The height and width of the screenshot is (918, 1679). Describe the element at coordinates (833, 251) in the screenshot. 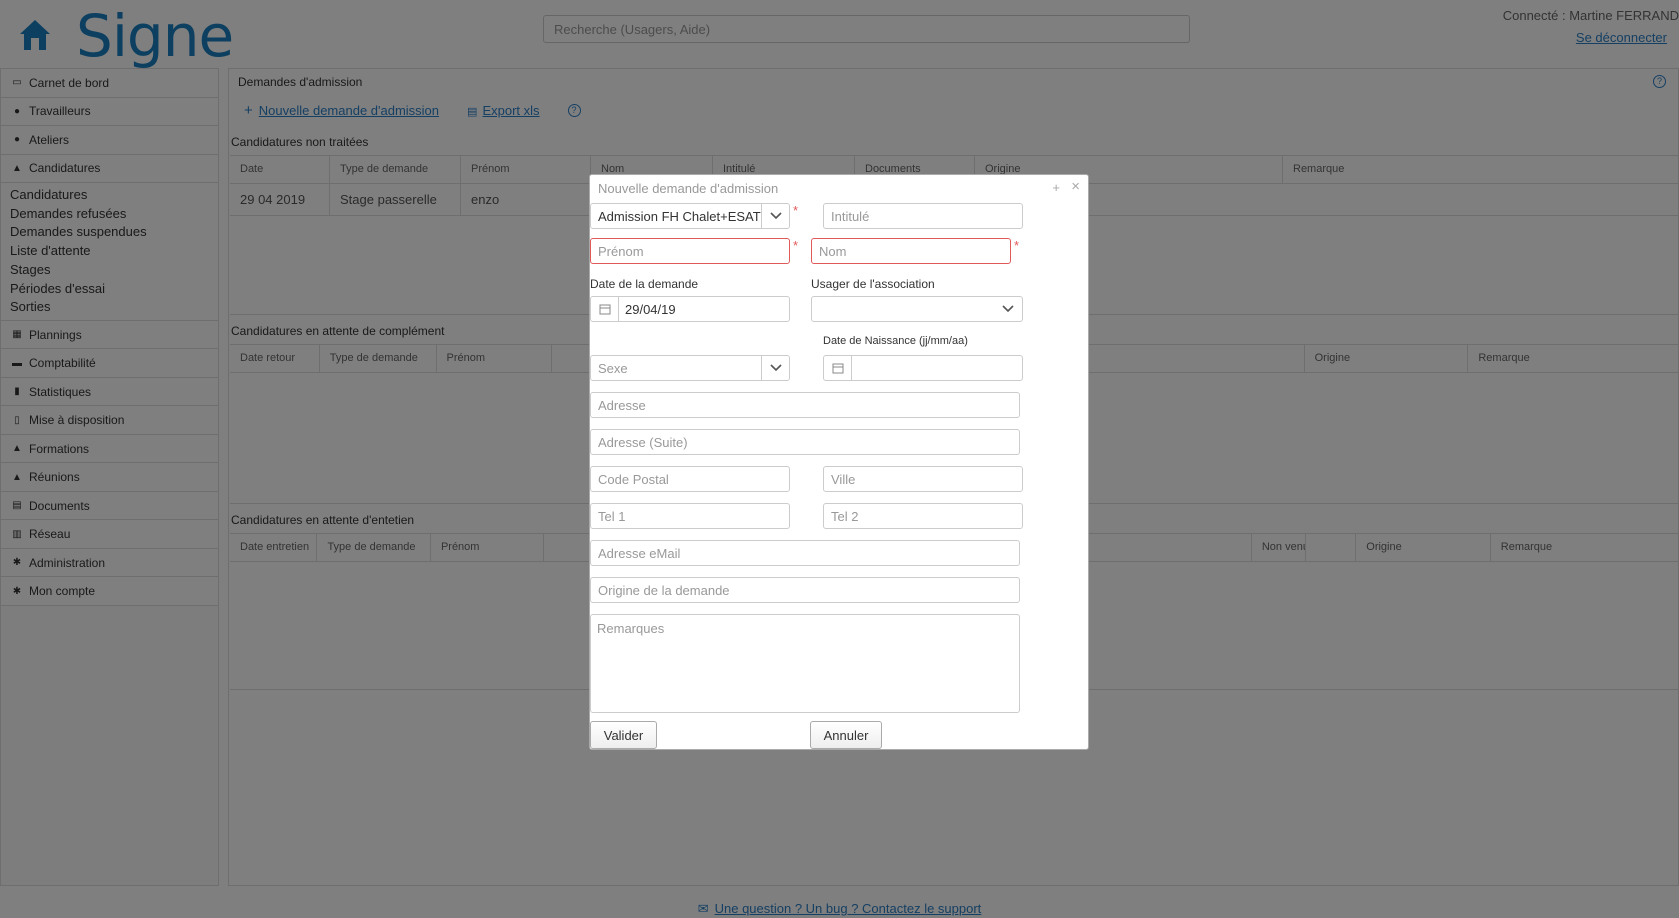

I see `nom-placeholder: Nom` at that location.